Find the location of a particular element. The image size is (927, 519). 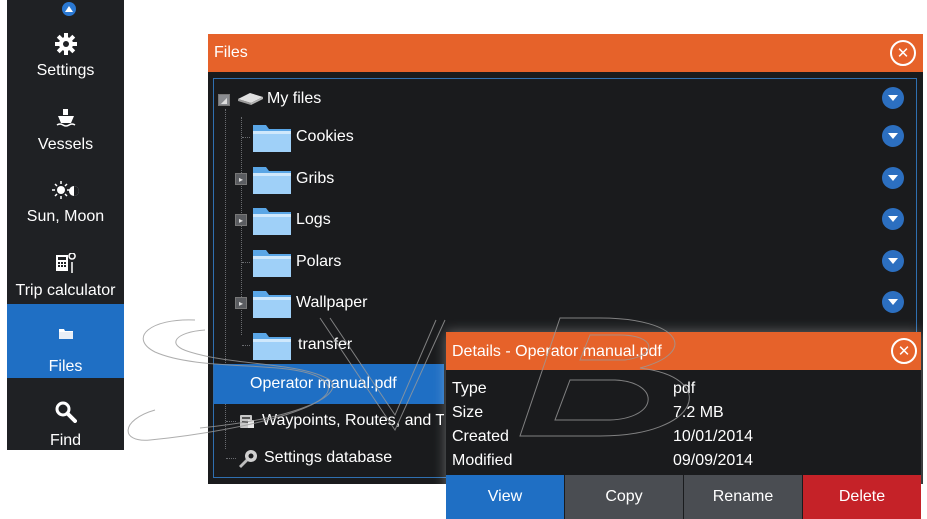

rename-button: Rename is located at coordinates (743, 497).